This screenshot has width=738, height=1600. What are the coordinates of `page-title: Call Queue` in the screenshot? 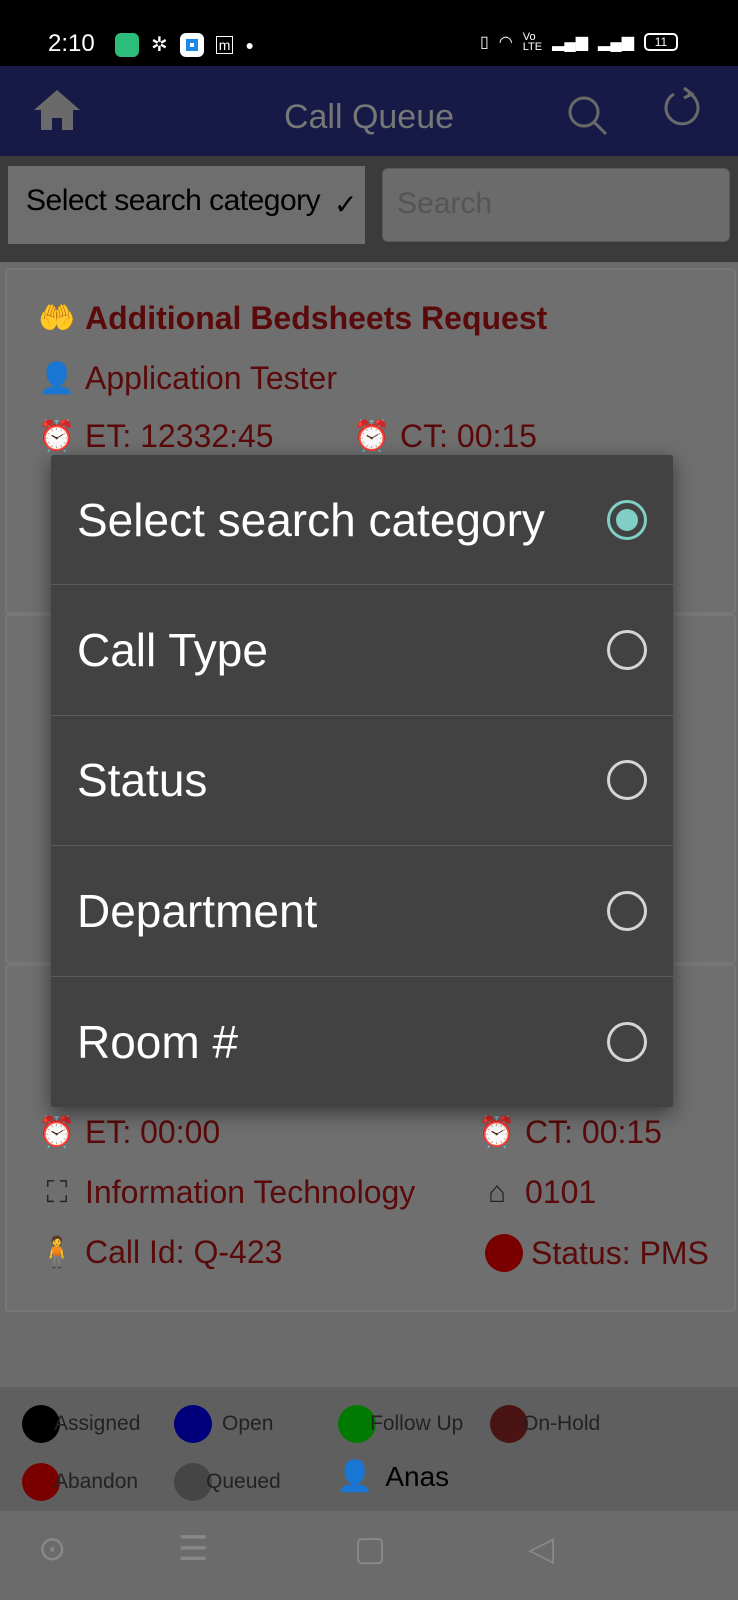 It's located at (369, 117).